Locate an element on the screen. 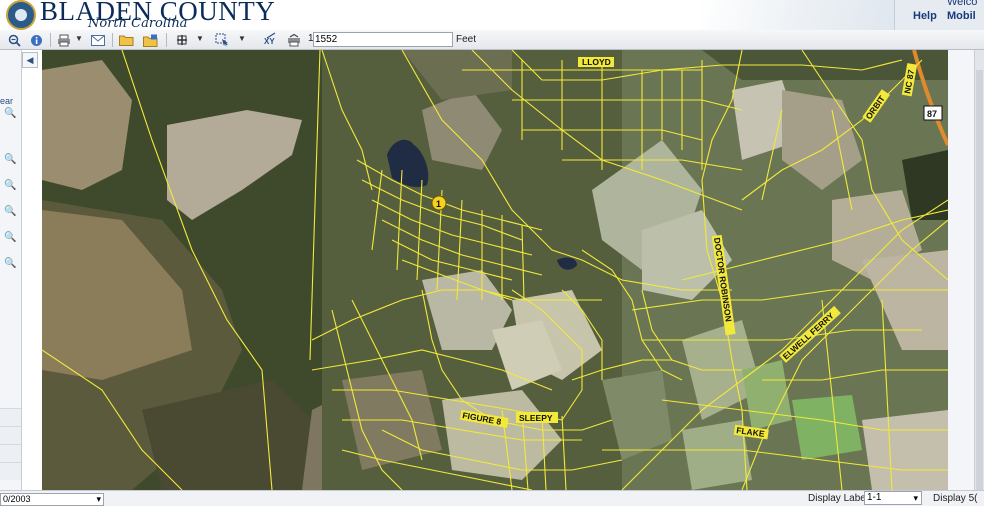 The image size is (984, 506). date-select-value: 0/2003 is located at coordinates (17, 499).